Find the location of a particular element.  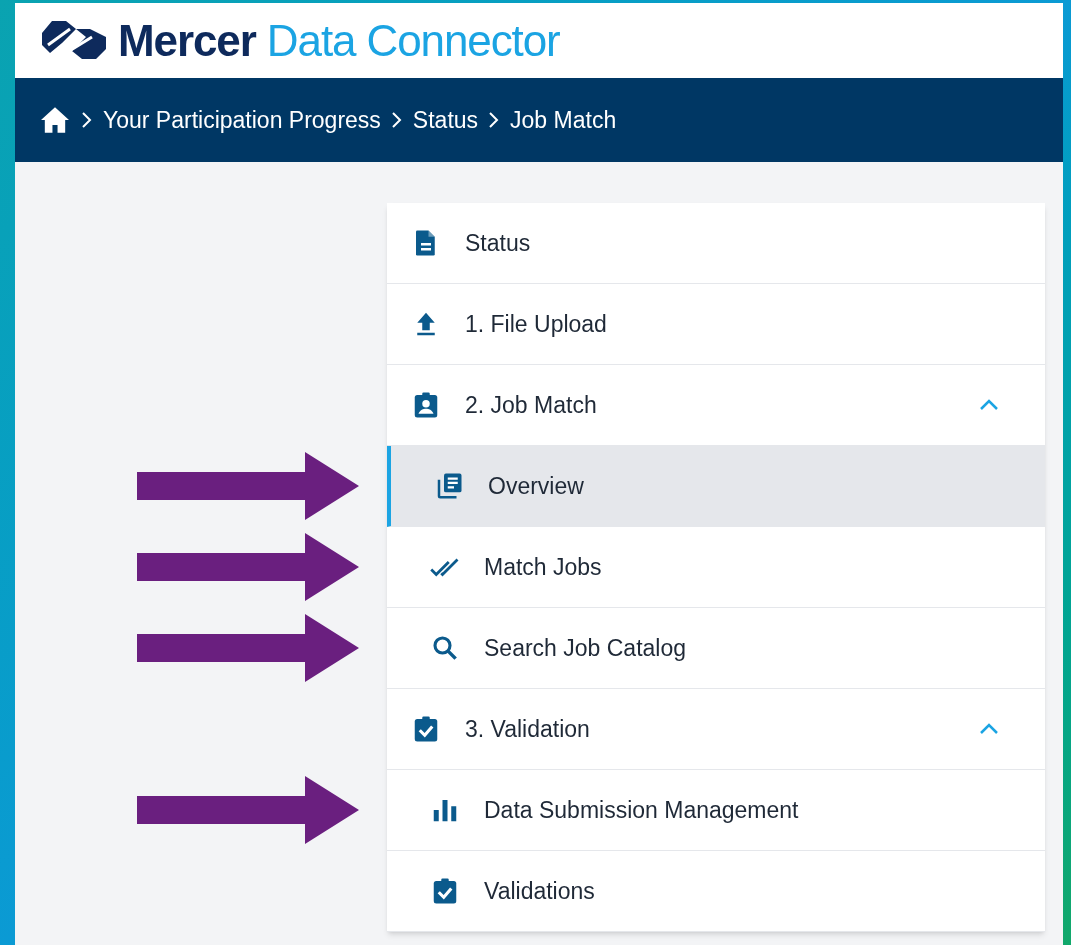

menu-item: 3. Validation is located at coordinates (716, 729).